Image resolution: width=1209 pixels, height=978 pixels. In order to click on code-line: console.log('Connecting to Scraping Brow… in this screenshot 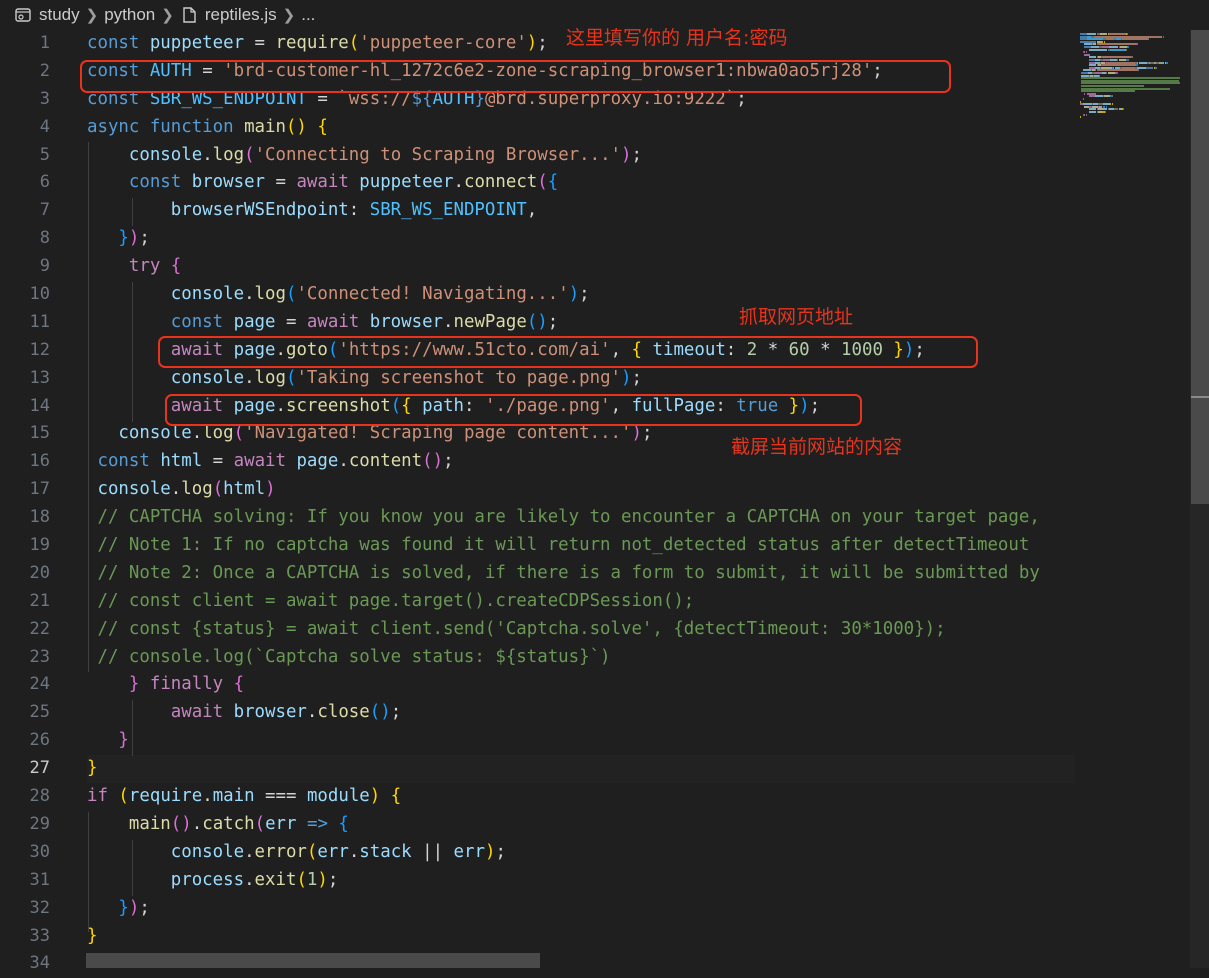, I will do `click(581, 156)`.